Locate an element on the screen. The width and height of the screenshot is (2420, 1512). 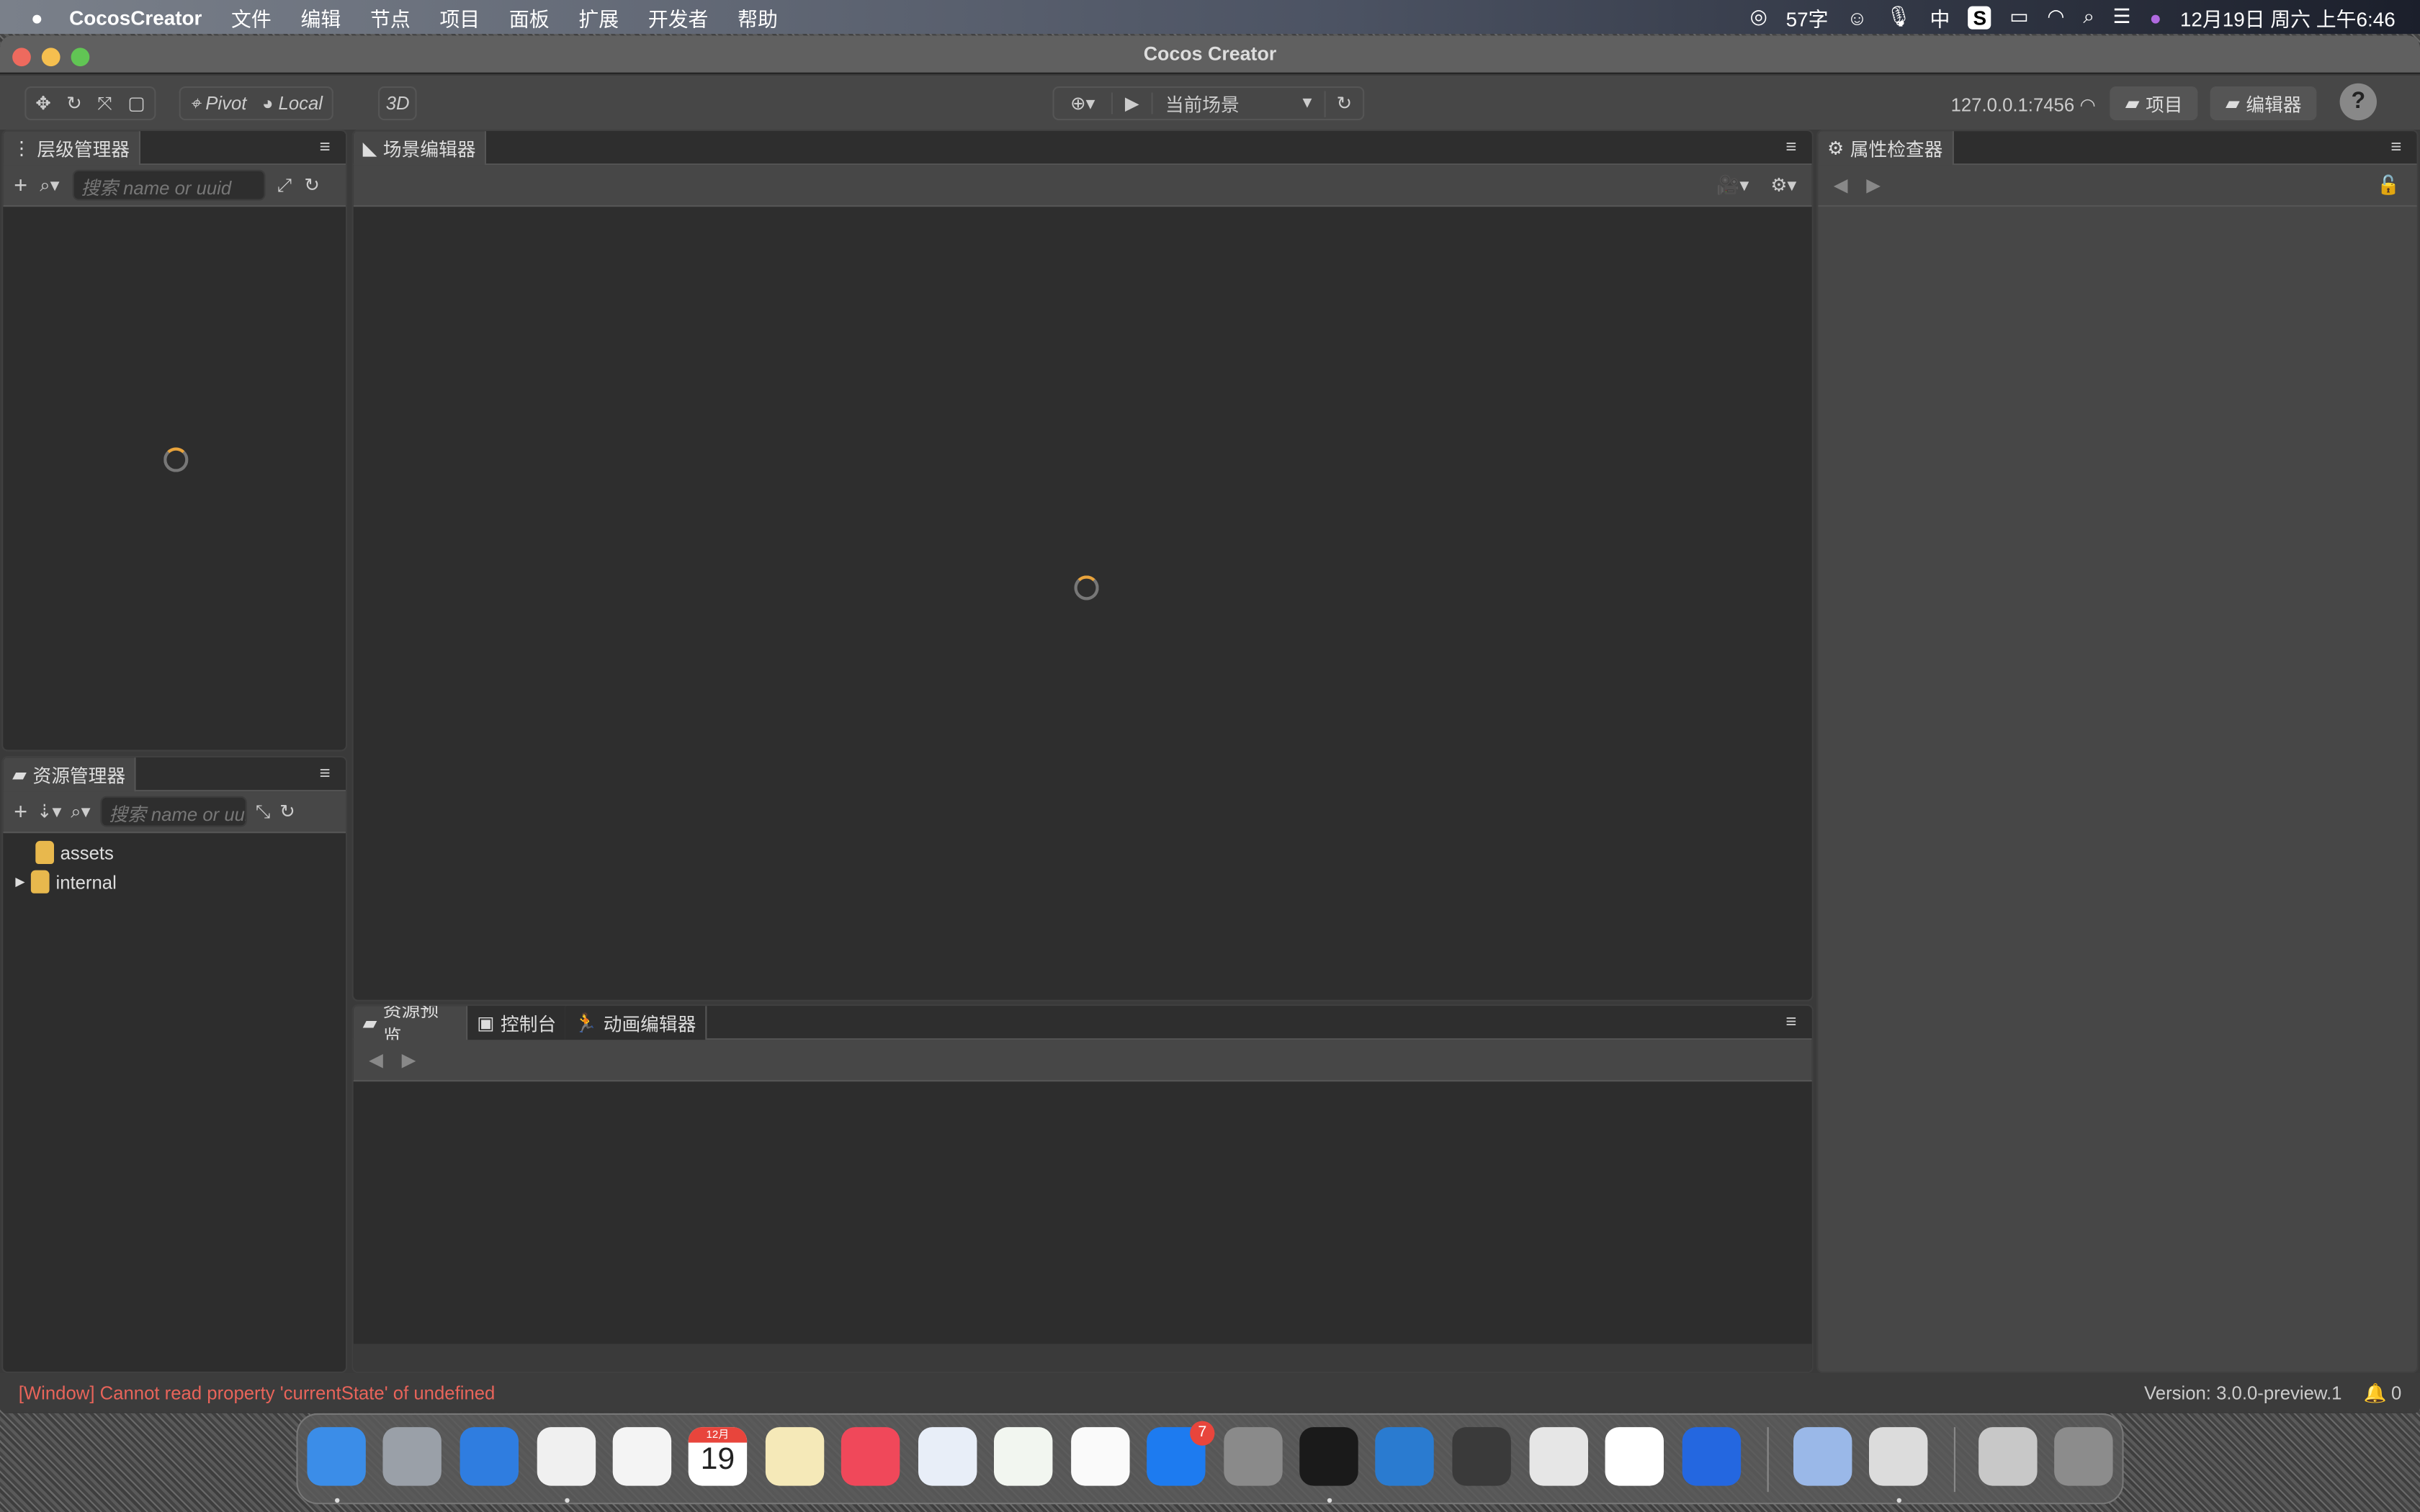
dock-x-app-icon is located at coordinates (1634, 1456).